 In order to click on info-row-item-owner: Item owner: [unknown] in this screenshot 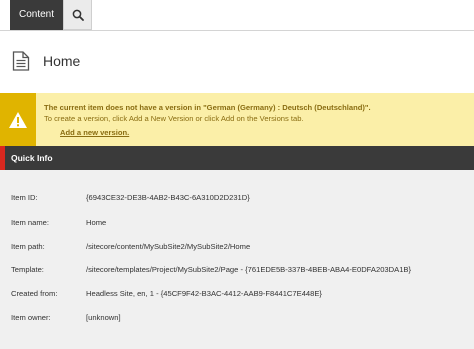, I will do `click(237, 319)`.